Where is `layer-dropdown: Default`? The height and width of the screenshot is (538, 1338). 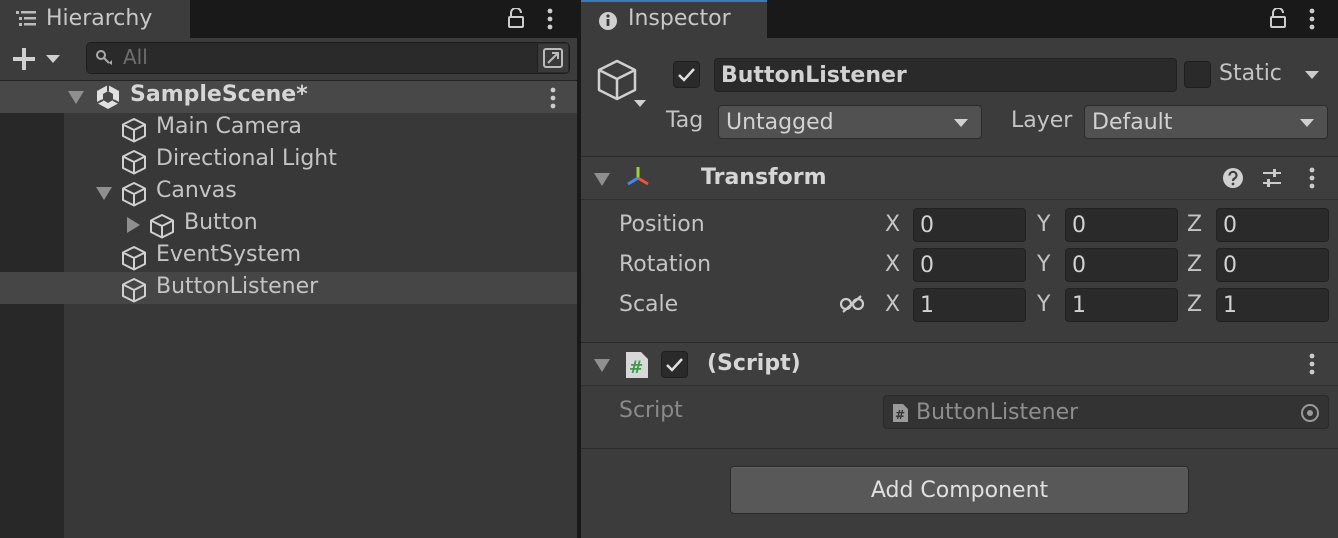 layer-dropdown: Default is located at coordinates (1206, 122).